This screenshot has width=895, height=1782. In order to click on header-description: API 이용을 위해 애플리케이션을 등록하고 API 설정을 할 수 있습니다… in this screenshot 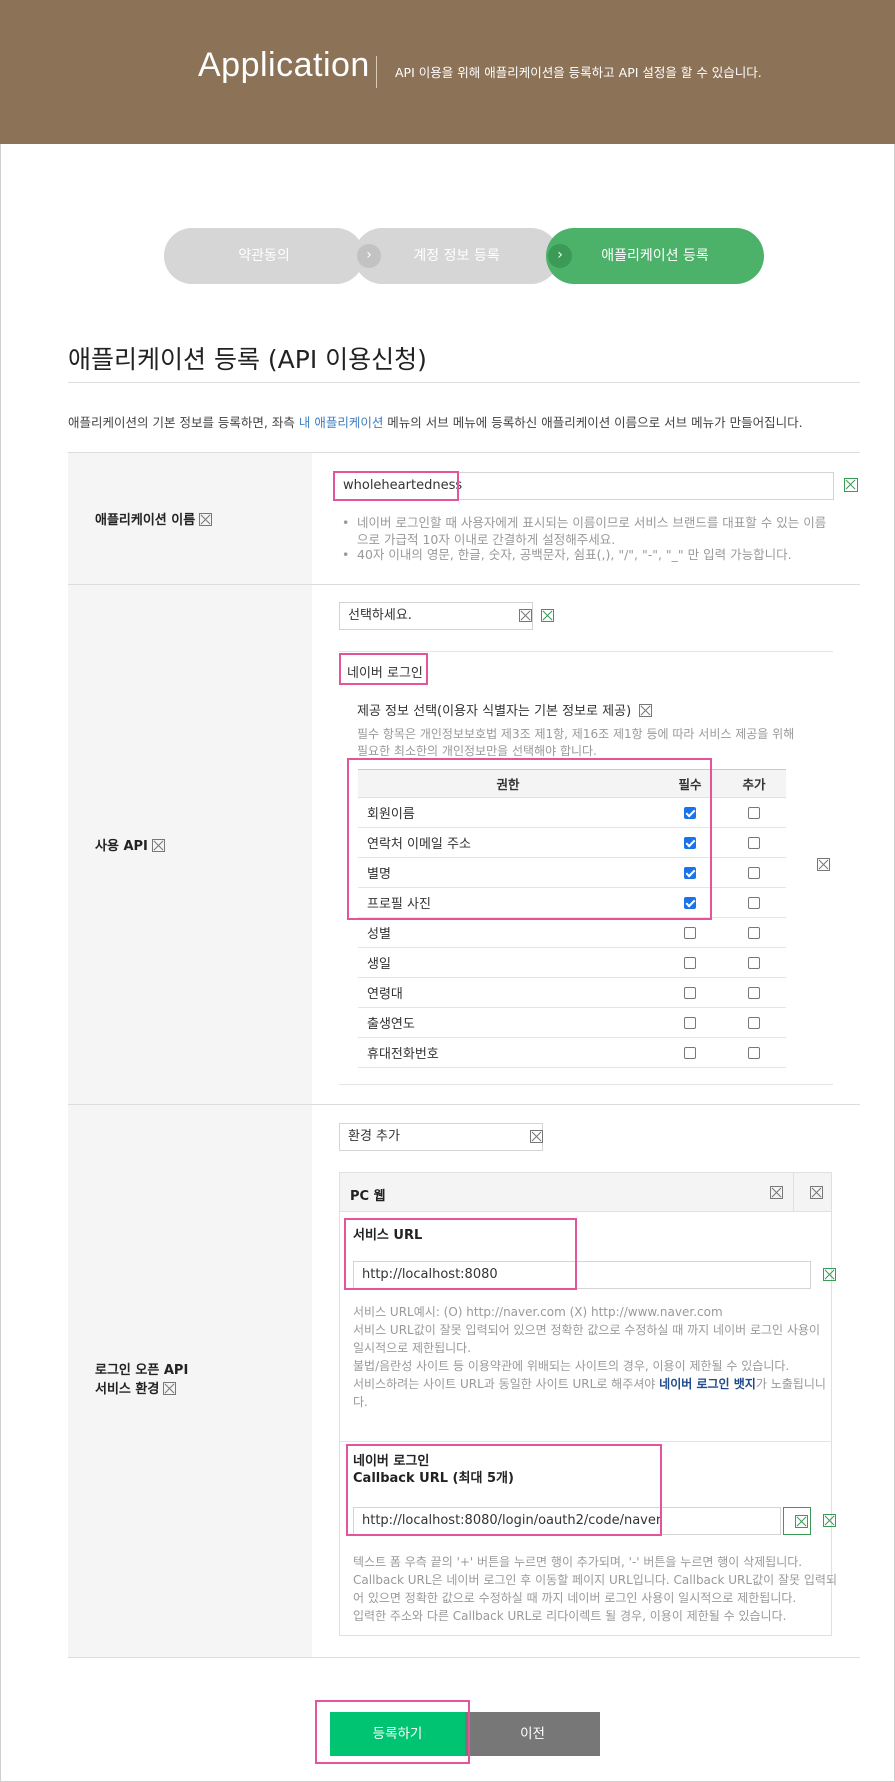, I will do `click(578, 72)`.